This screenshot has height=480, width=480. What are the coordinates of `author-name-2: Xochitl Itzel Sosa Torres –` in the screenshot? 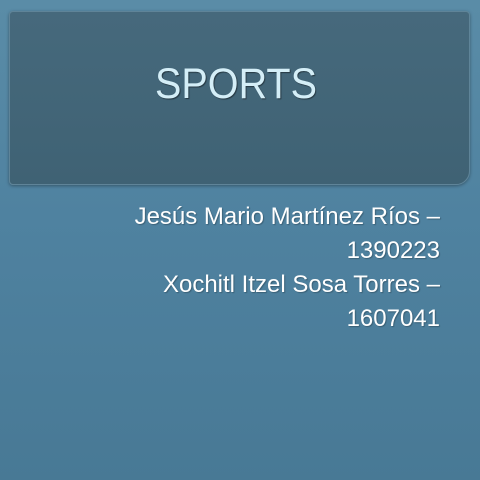 It's located at (301, 284).